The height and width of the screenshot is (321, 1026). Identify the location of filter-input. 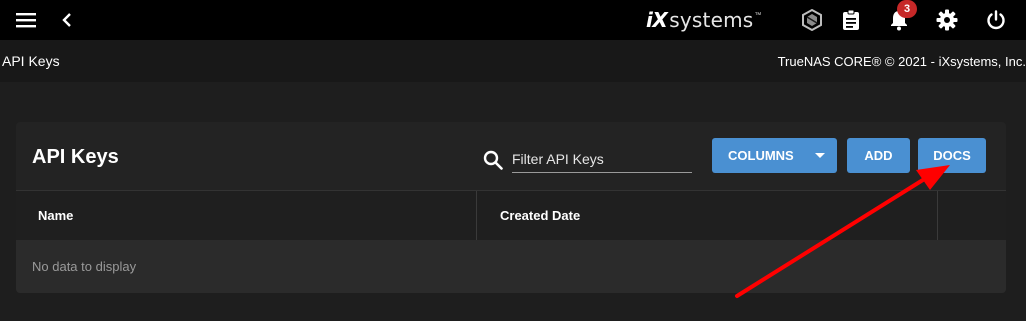
(602, 159).